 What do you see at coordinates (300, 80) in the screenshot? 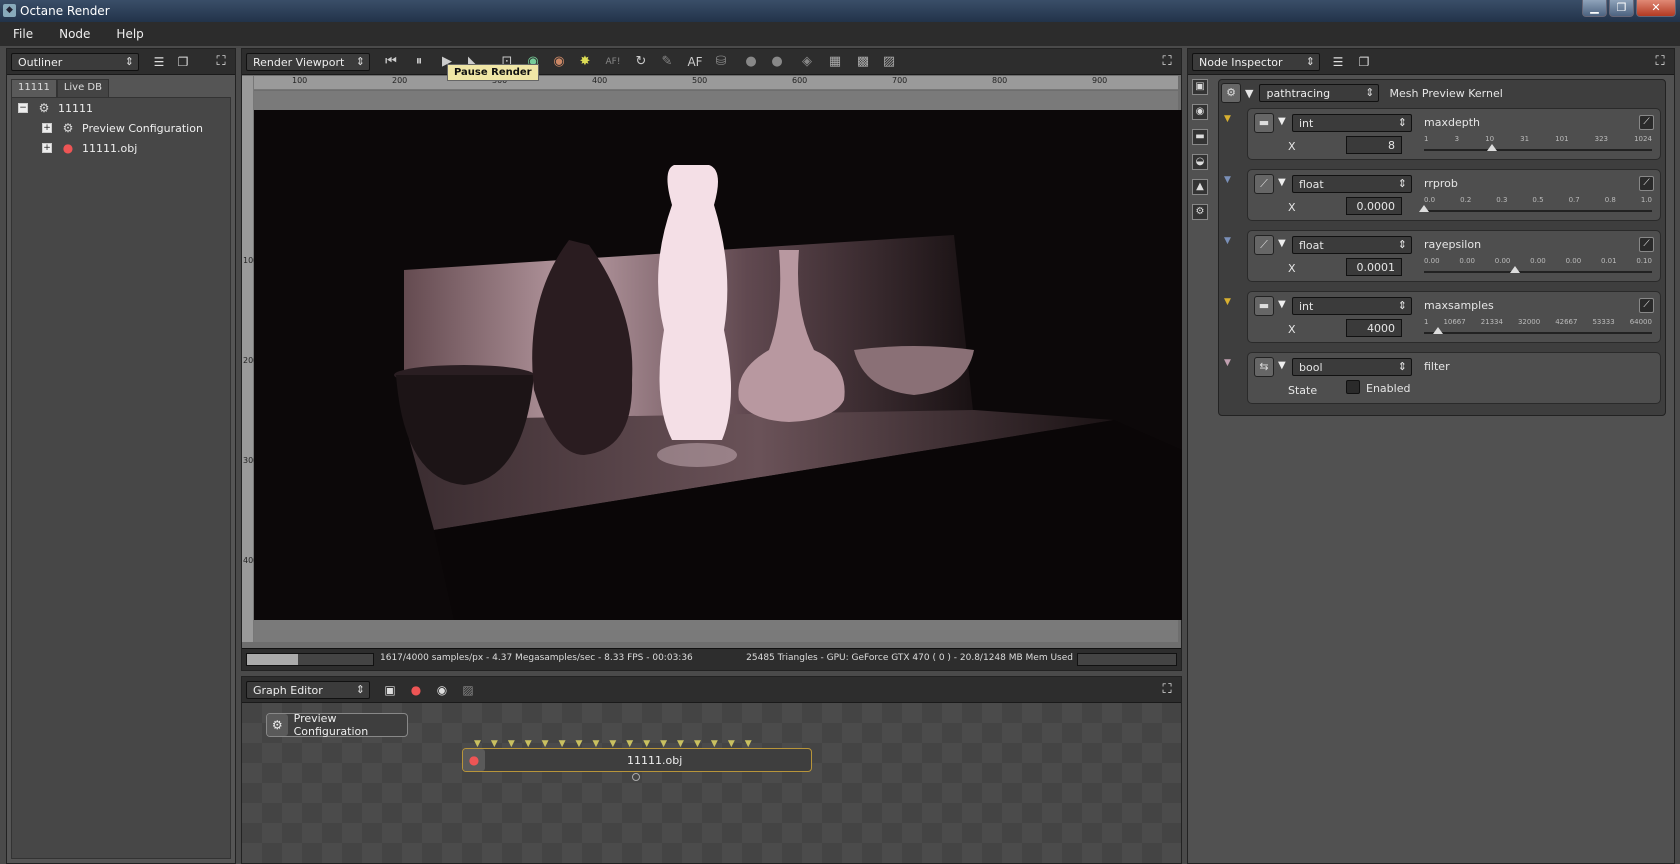
I see `ruler-tick: 100` at bounding box center [300, 80].